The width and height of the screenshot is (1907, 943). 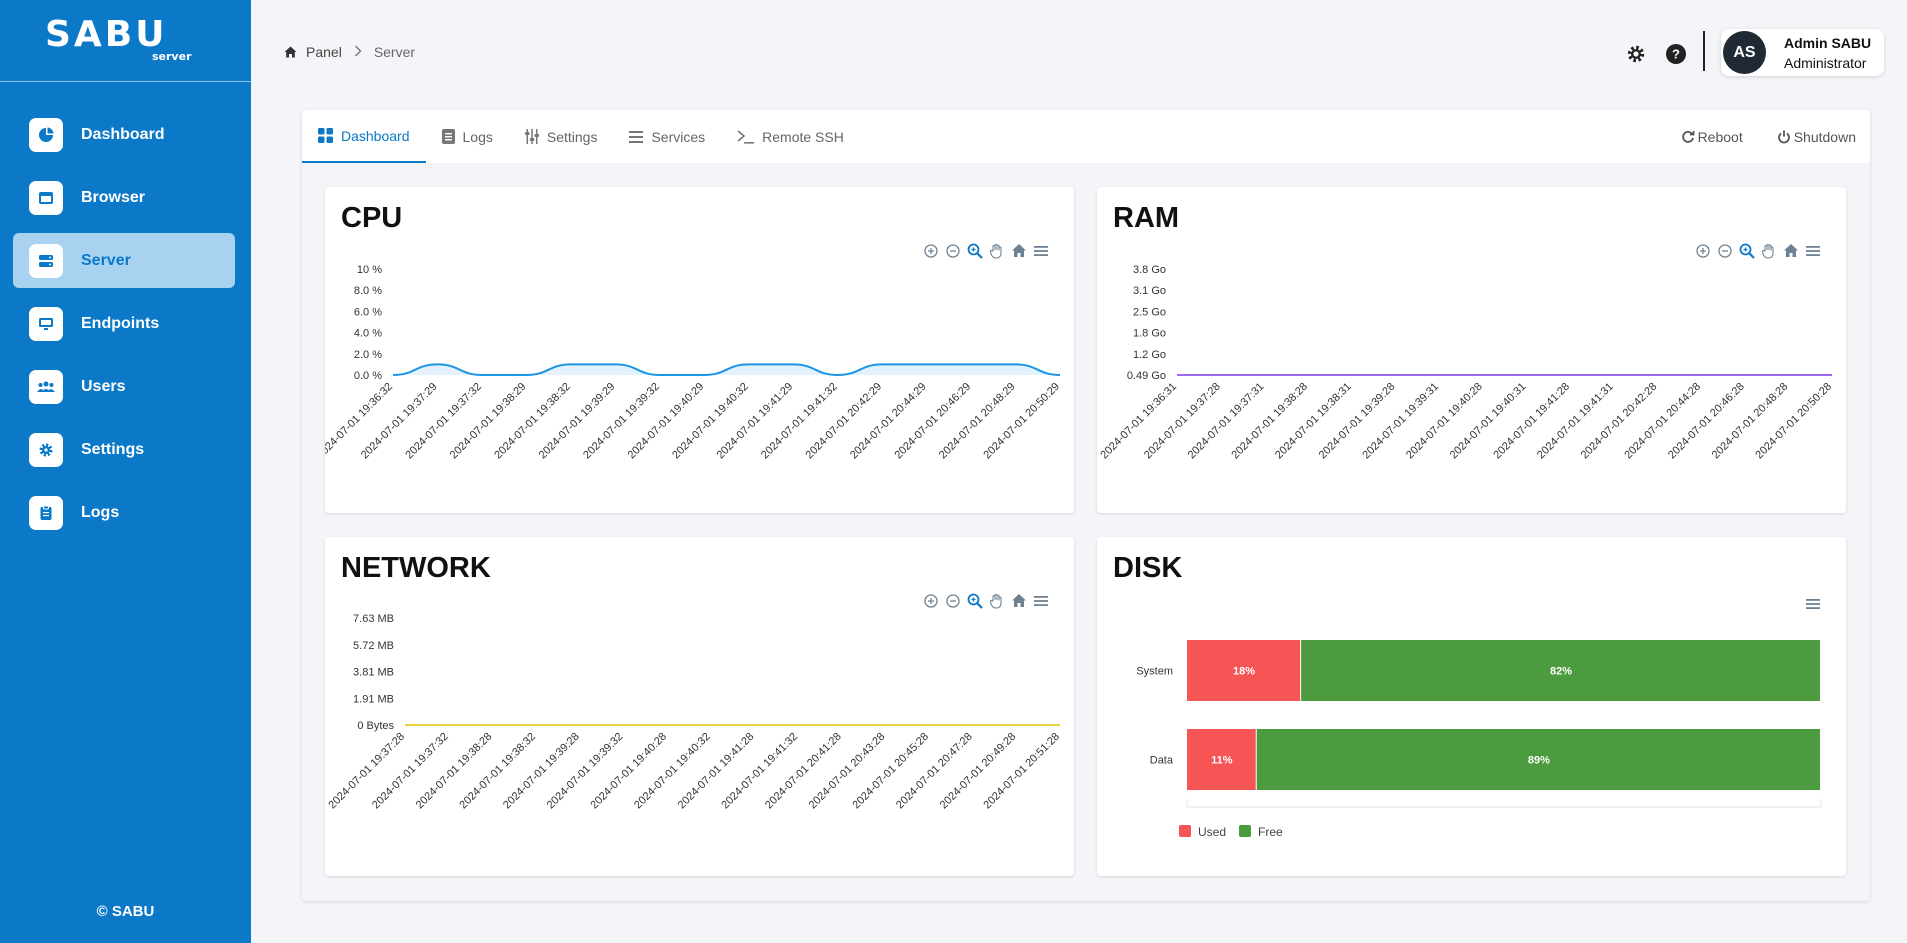 I want to click on x-tick-label: 2024-07-01 19:40:31, so click(x=1488, y=421).